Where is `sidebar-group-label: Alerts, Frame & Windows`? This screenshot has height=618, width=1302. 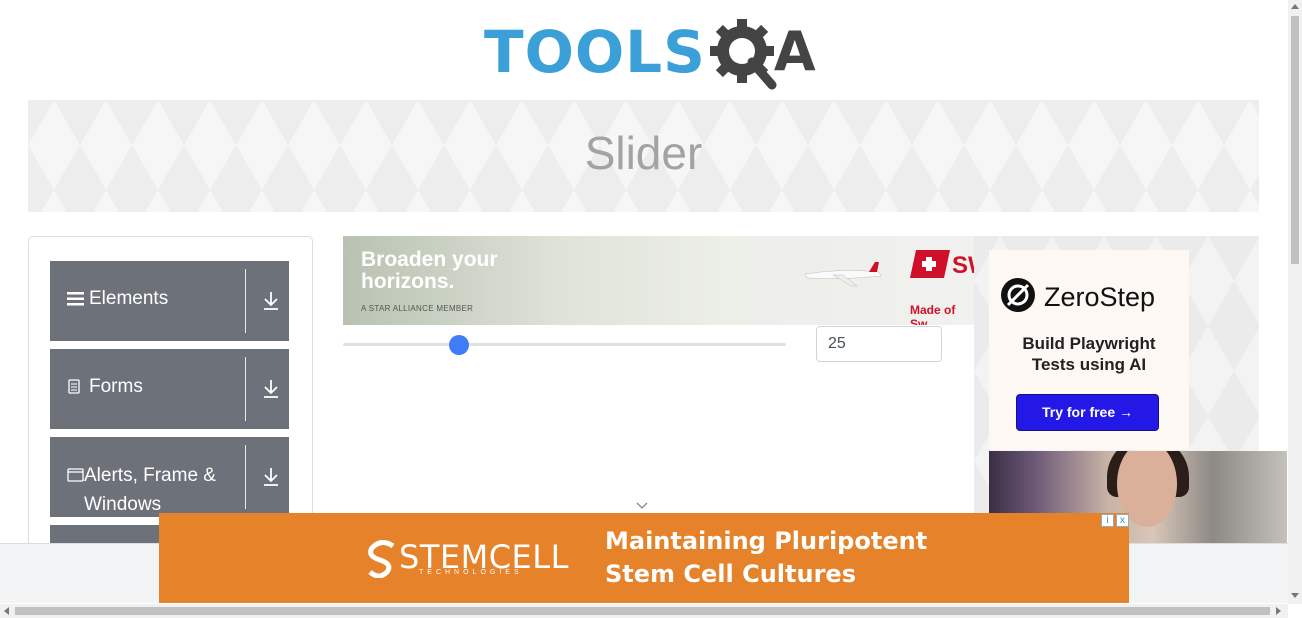 sidebar-group-label: Alerts, Frame & Windows is located at coordinates (150, 490).